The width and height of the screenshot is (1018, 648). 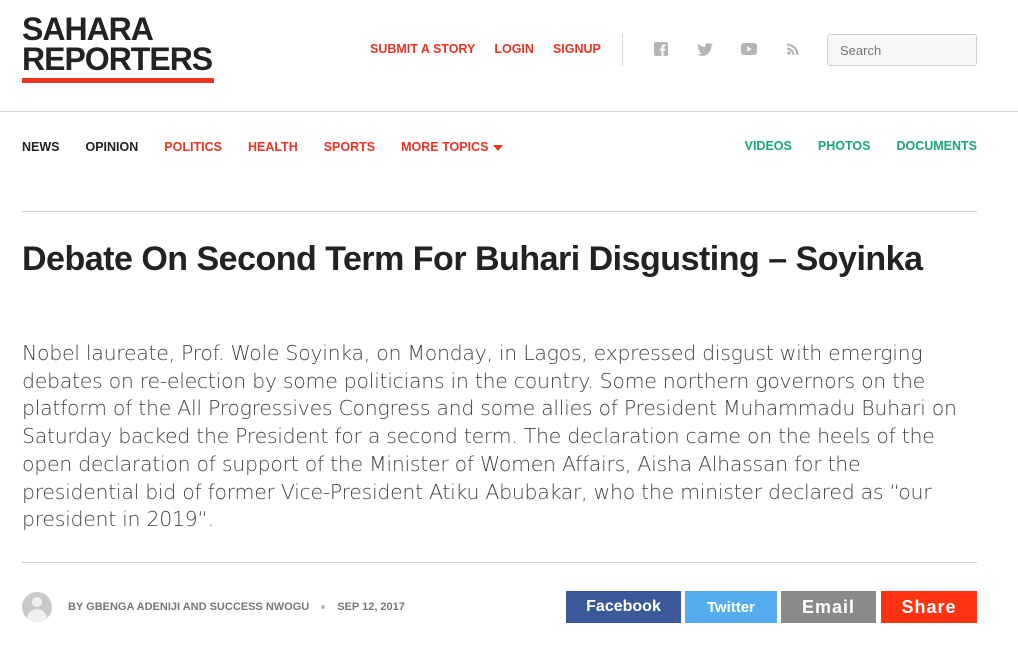 I want to click on account-links: SUBMIT A STORY LOGIN SIGNUP, so click(x=495, y=49).